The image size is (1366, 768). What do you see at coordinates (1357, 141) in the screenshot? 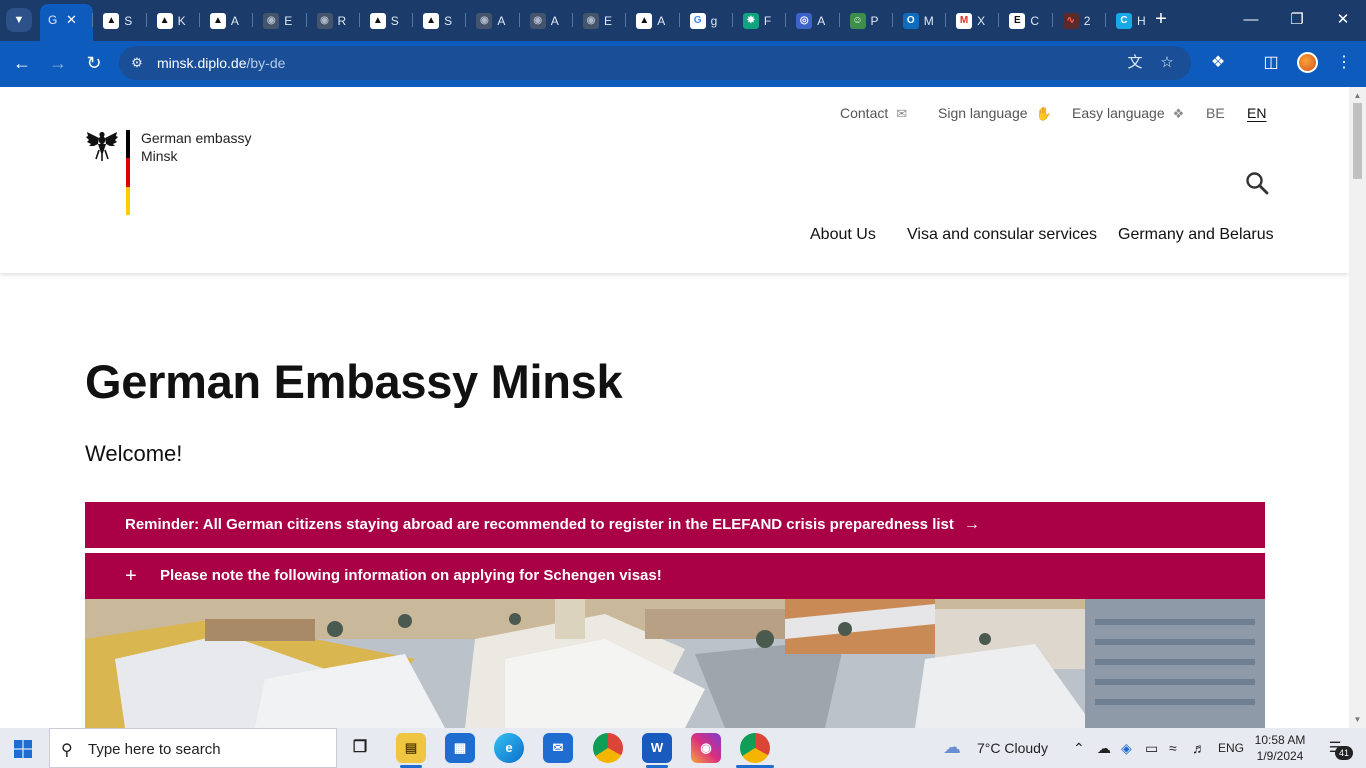
I see `scroll-thumb` at bounding box center [1357, 141].